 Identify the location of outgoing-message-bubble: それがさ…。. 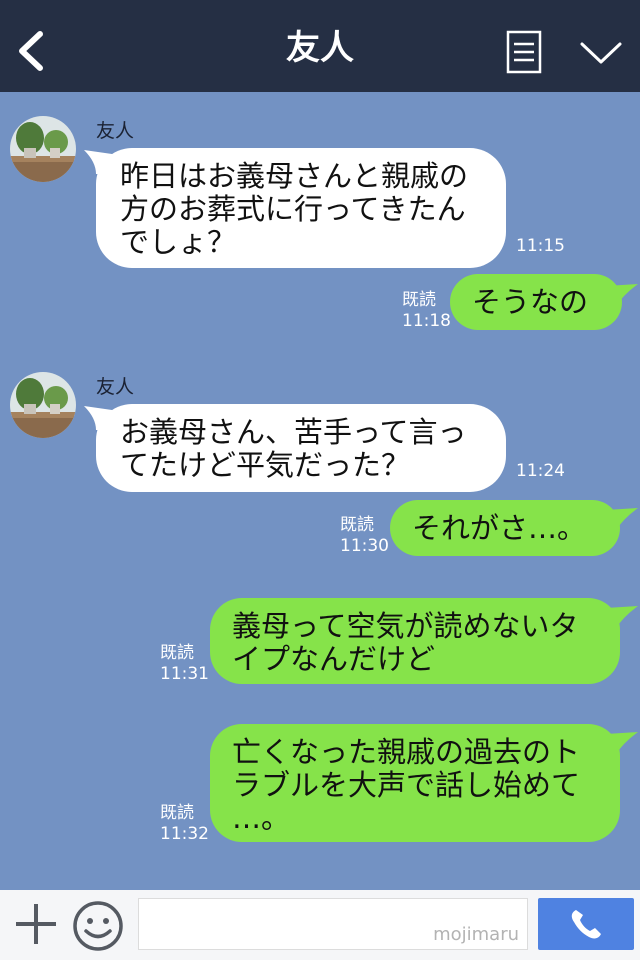
(505, 528).